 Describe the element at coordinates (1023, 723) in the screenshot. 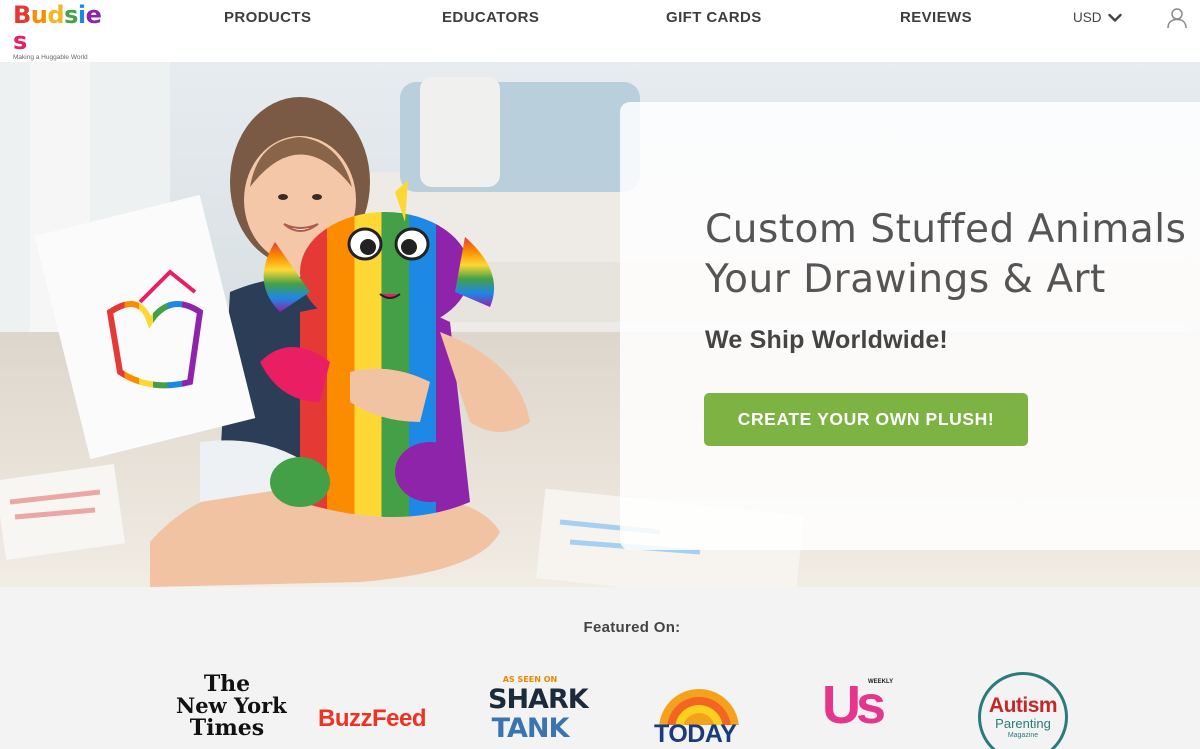

I see `autism-line: Parenting` at that location.